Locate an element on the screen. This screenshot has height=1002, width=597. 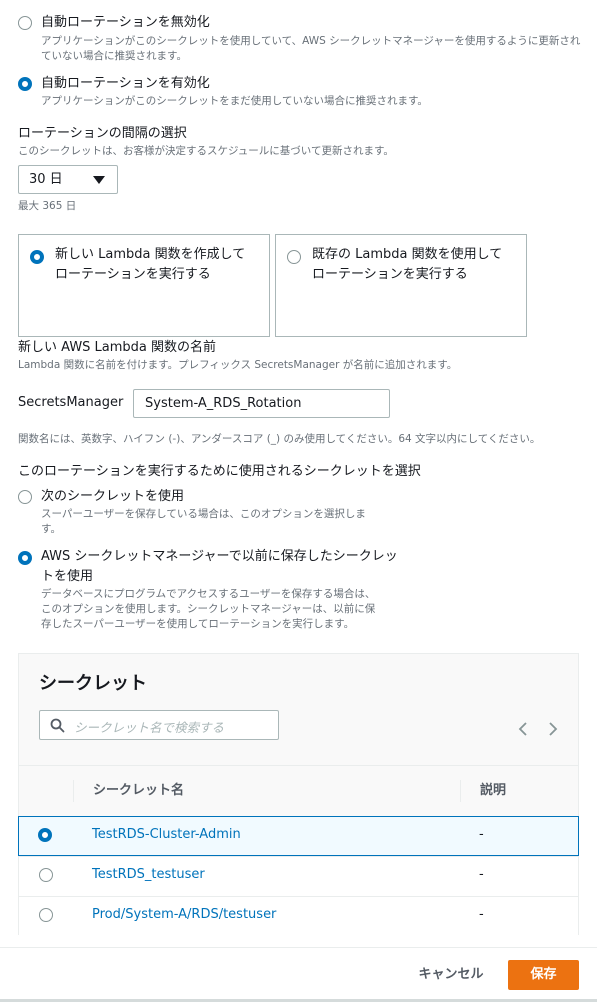
footer-divider is located at coordinates (298, 947).